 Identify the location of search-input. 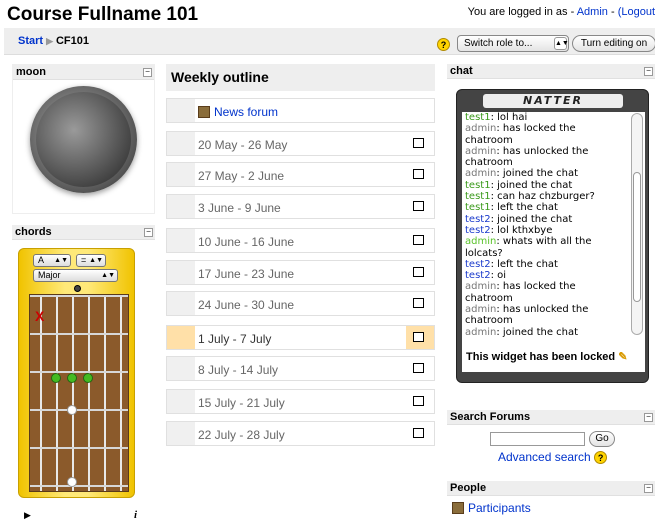
(537, 439).